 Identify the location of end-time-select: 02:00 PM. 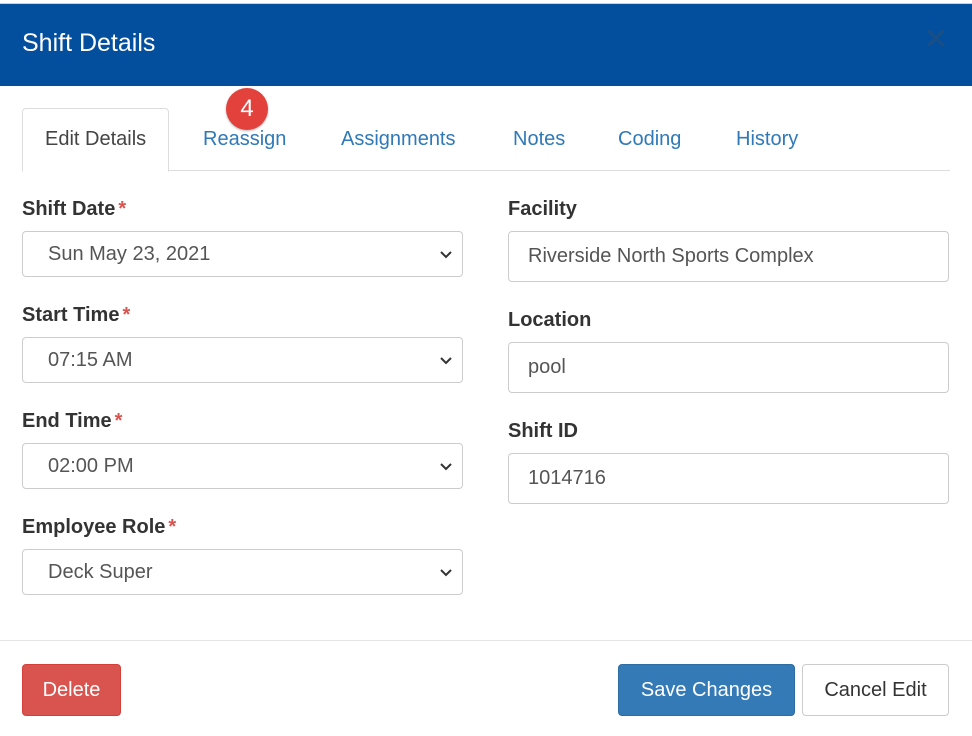
(242, 466).